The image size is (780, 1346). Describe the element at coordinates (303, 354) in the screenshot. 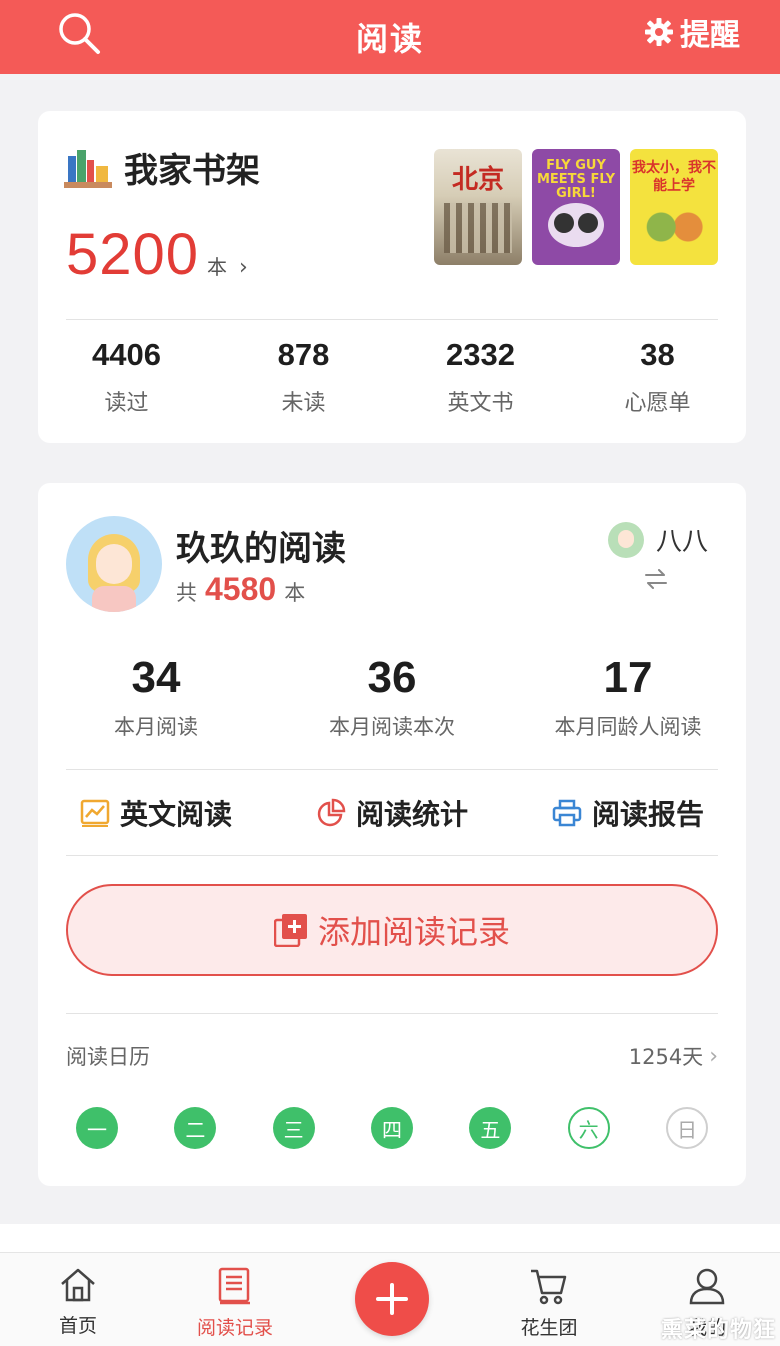

I see `stat-value: 878` at that location.